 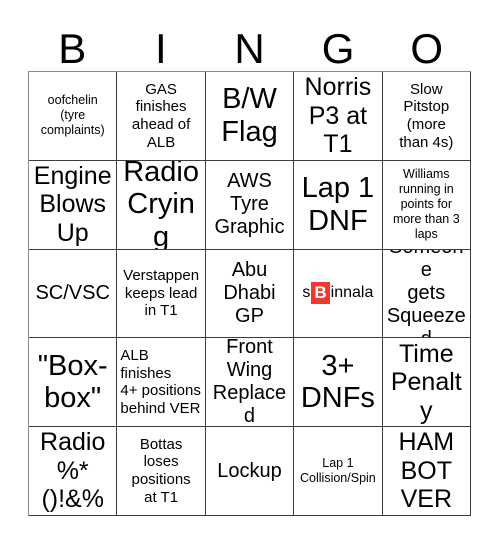 What do you see at coordinates (352, 293) in the screenshot?
I see `stamp-text-after: innala` at bounding box center [352, 293].